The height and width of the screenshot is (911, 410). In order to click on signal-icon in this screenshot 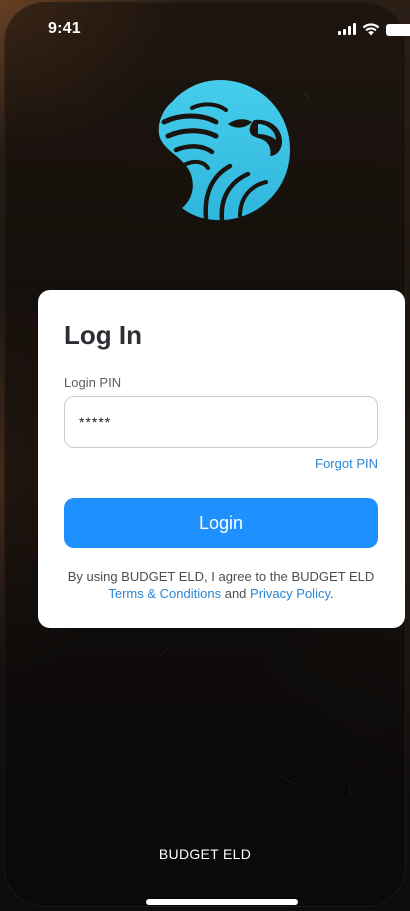, I will do `click(348, 29)`.